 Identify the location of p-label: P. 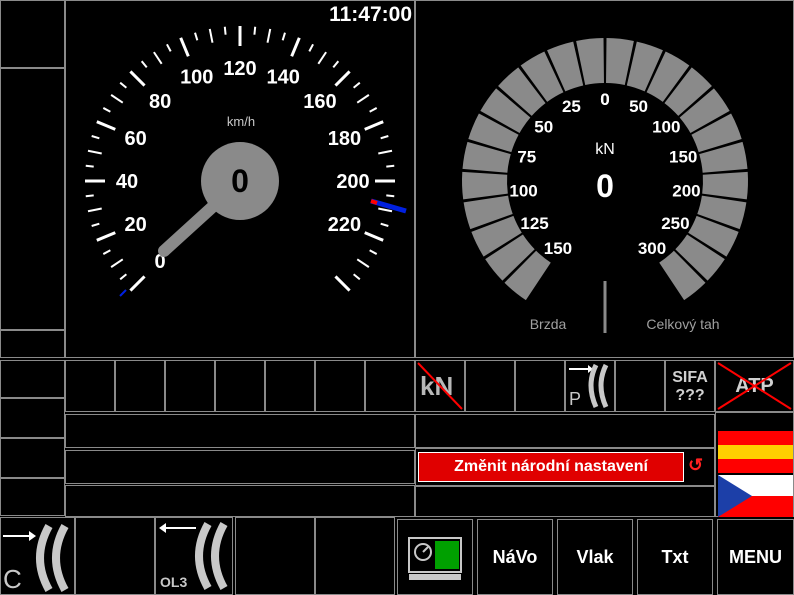
(575, 399).